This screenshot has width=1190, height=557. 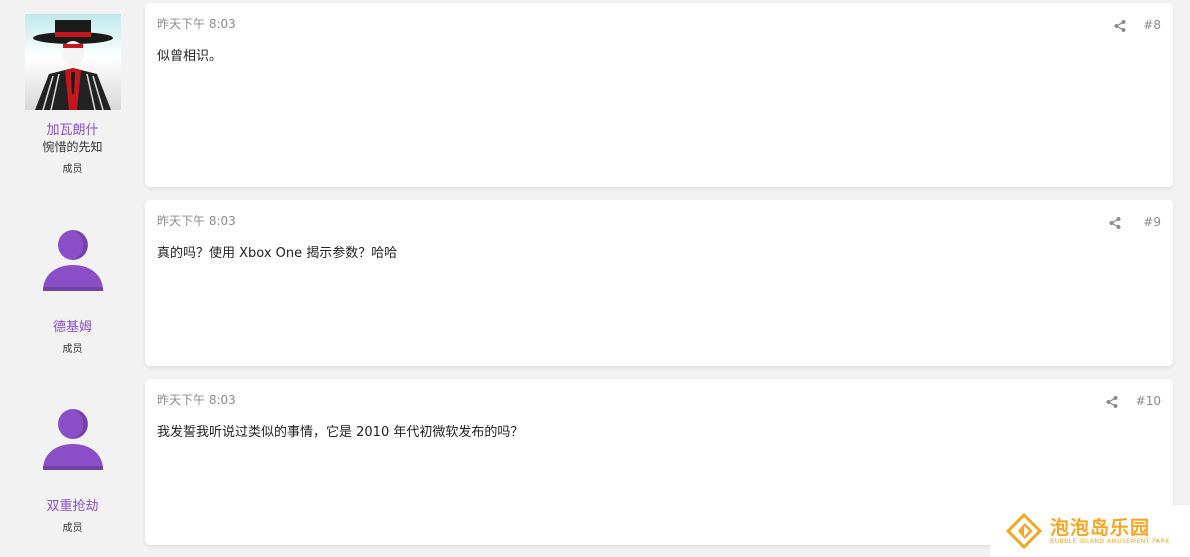 I want to click on post-number: #8, so click(x=1152, y=25).